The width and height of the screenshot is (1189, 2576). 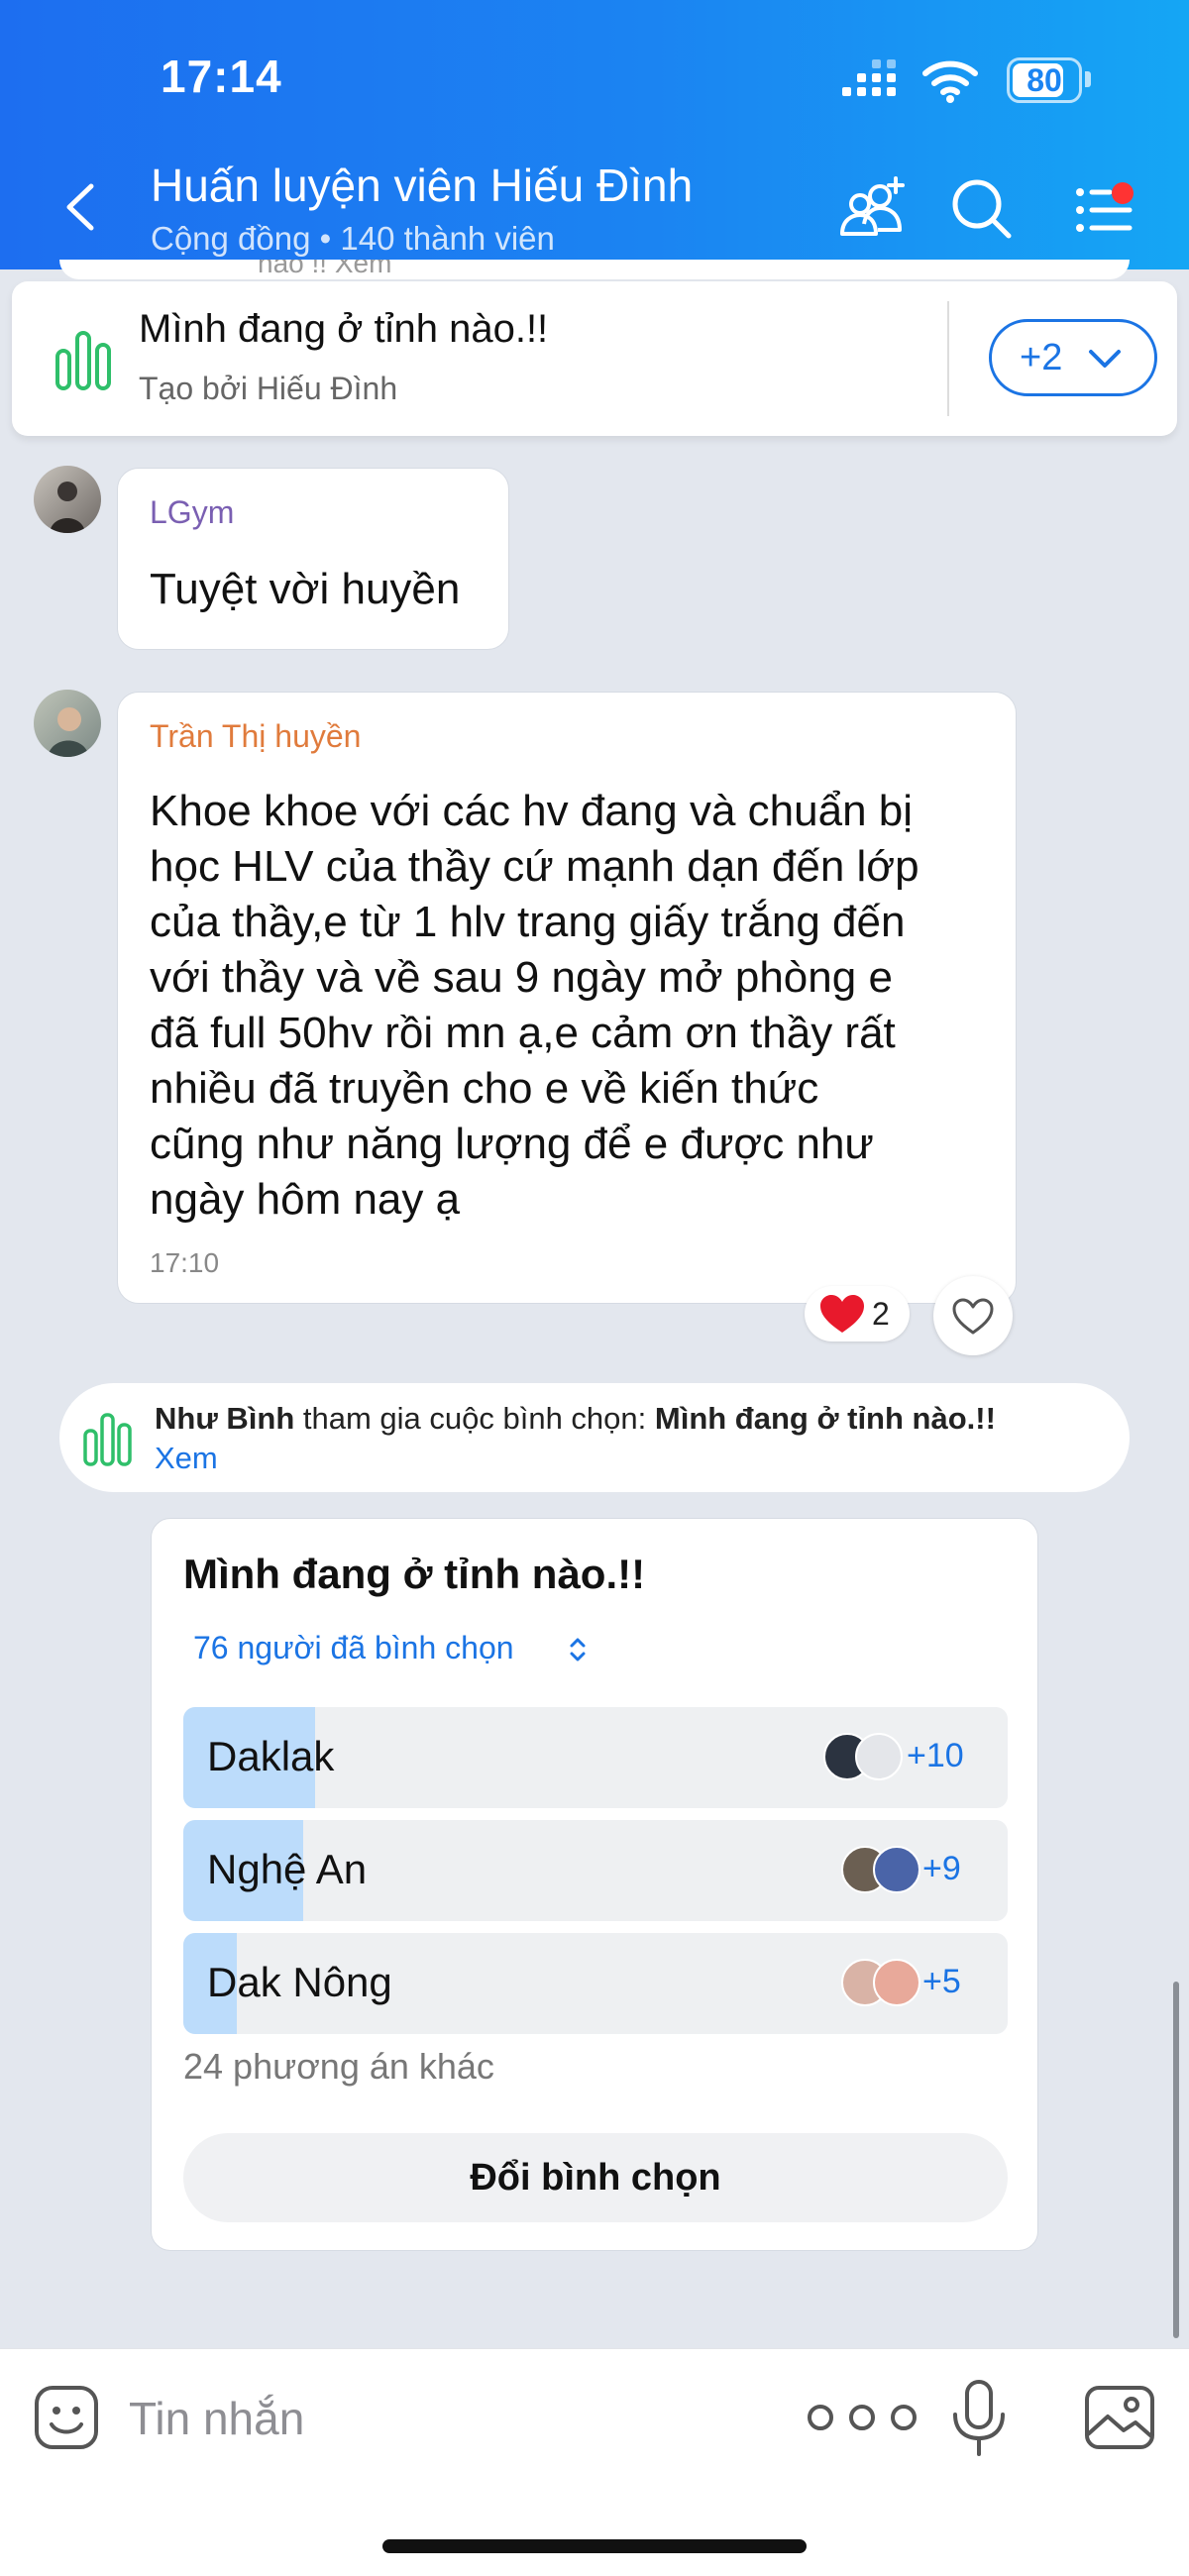 I want to click on more-pinned-button: +2, so click(x=1073, y=357).